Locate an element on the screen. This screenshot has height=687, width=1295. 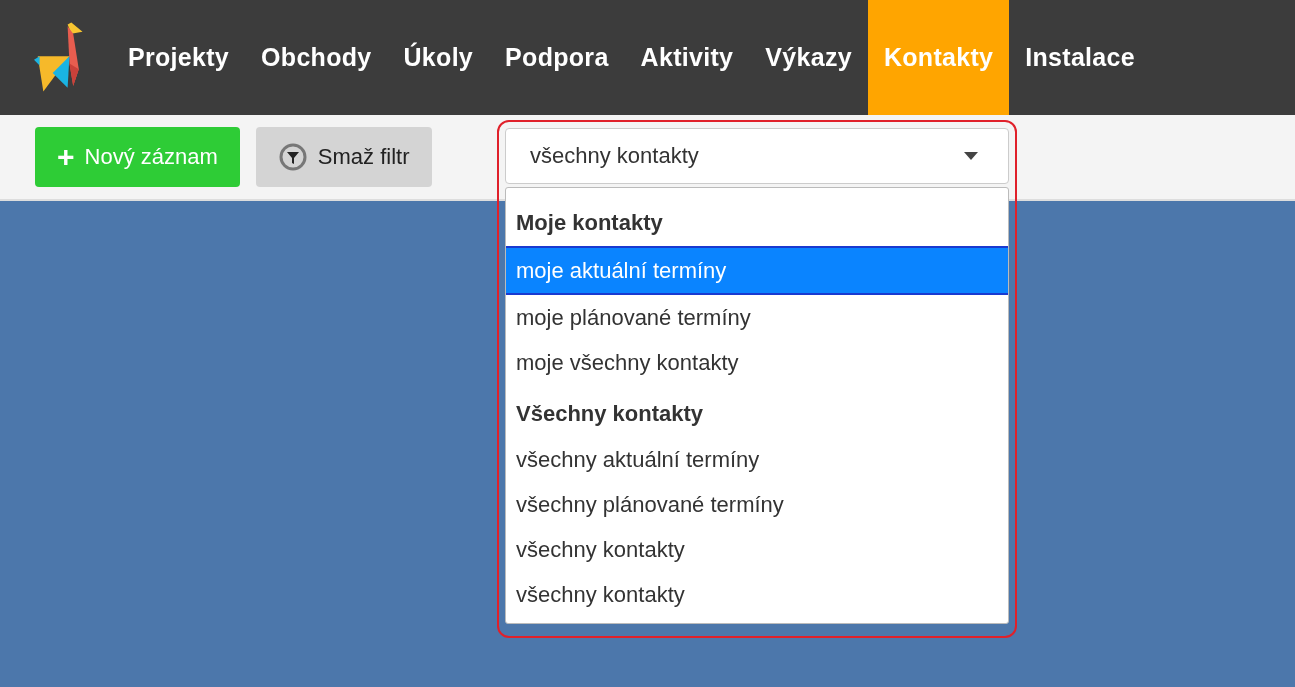
nav-tab: Podpora is located at coordinates (557, 57).